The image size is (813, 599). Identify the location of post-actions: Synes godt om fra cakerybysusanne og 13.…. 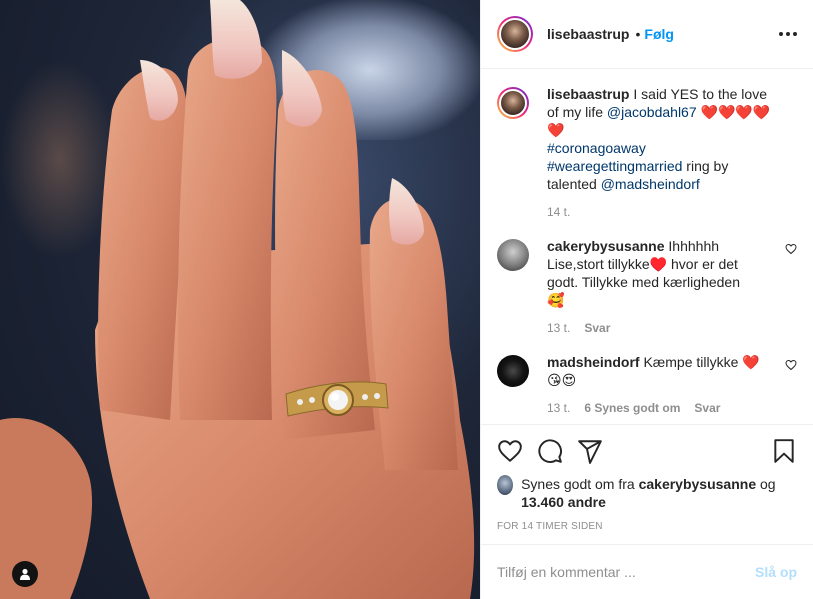
(647, 484).